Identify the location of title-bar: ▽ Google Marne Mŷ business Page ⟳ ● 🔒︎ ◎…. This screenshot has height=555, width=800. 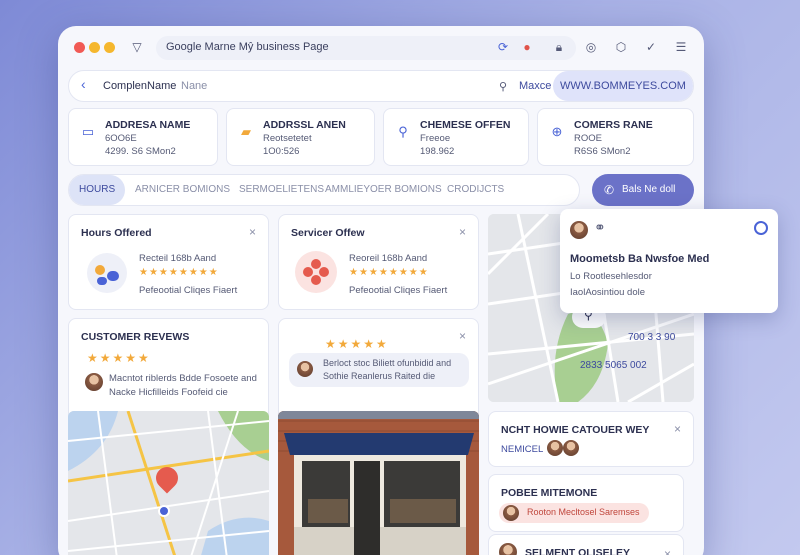
(381, 48).